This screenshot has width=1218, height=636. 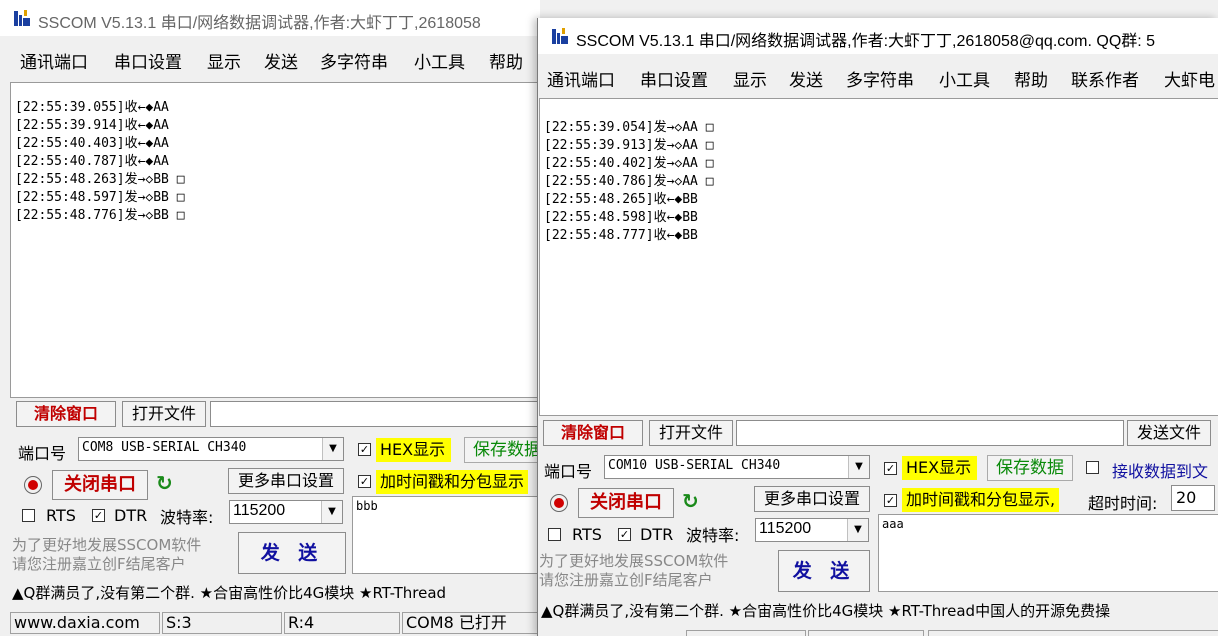 I want to click on send-text-input: bbb, so click(x=446, y=535).